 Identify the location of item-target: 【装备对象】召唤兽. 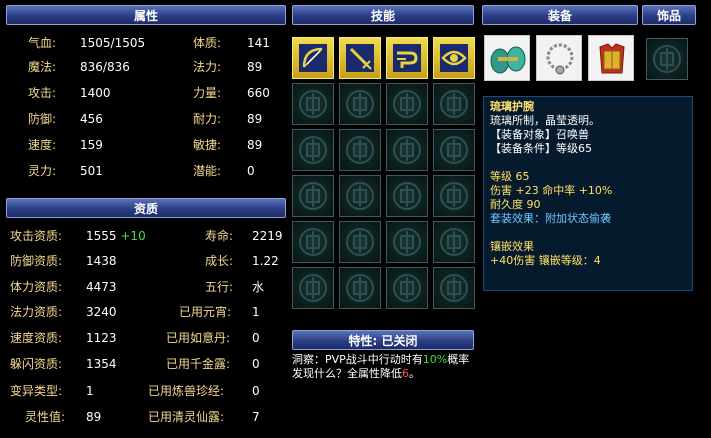
(539, 134).